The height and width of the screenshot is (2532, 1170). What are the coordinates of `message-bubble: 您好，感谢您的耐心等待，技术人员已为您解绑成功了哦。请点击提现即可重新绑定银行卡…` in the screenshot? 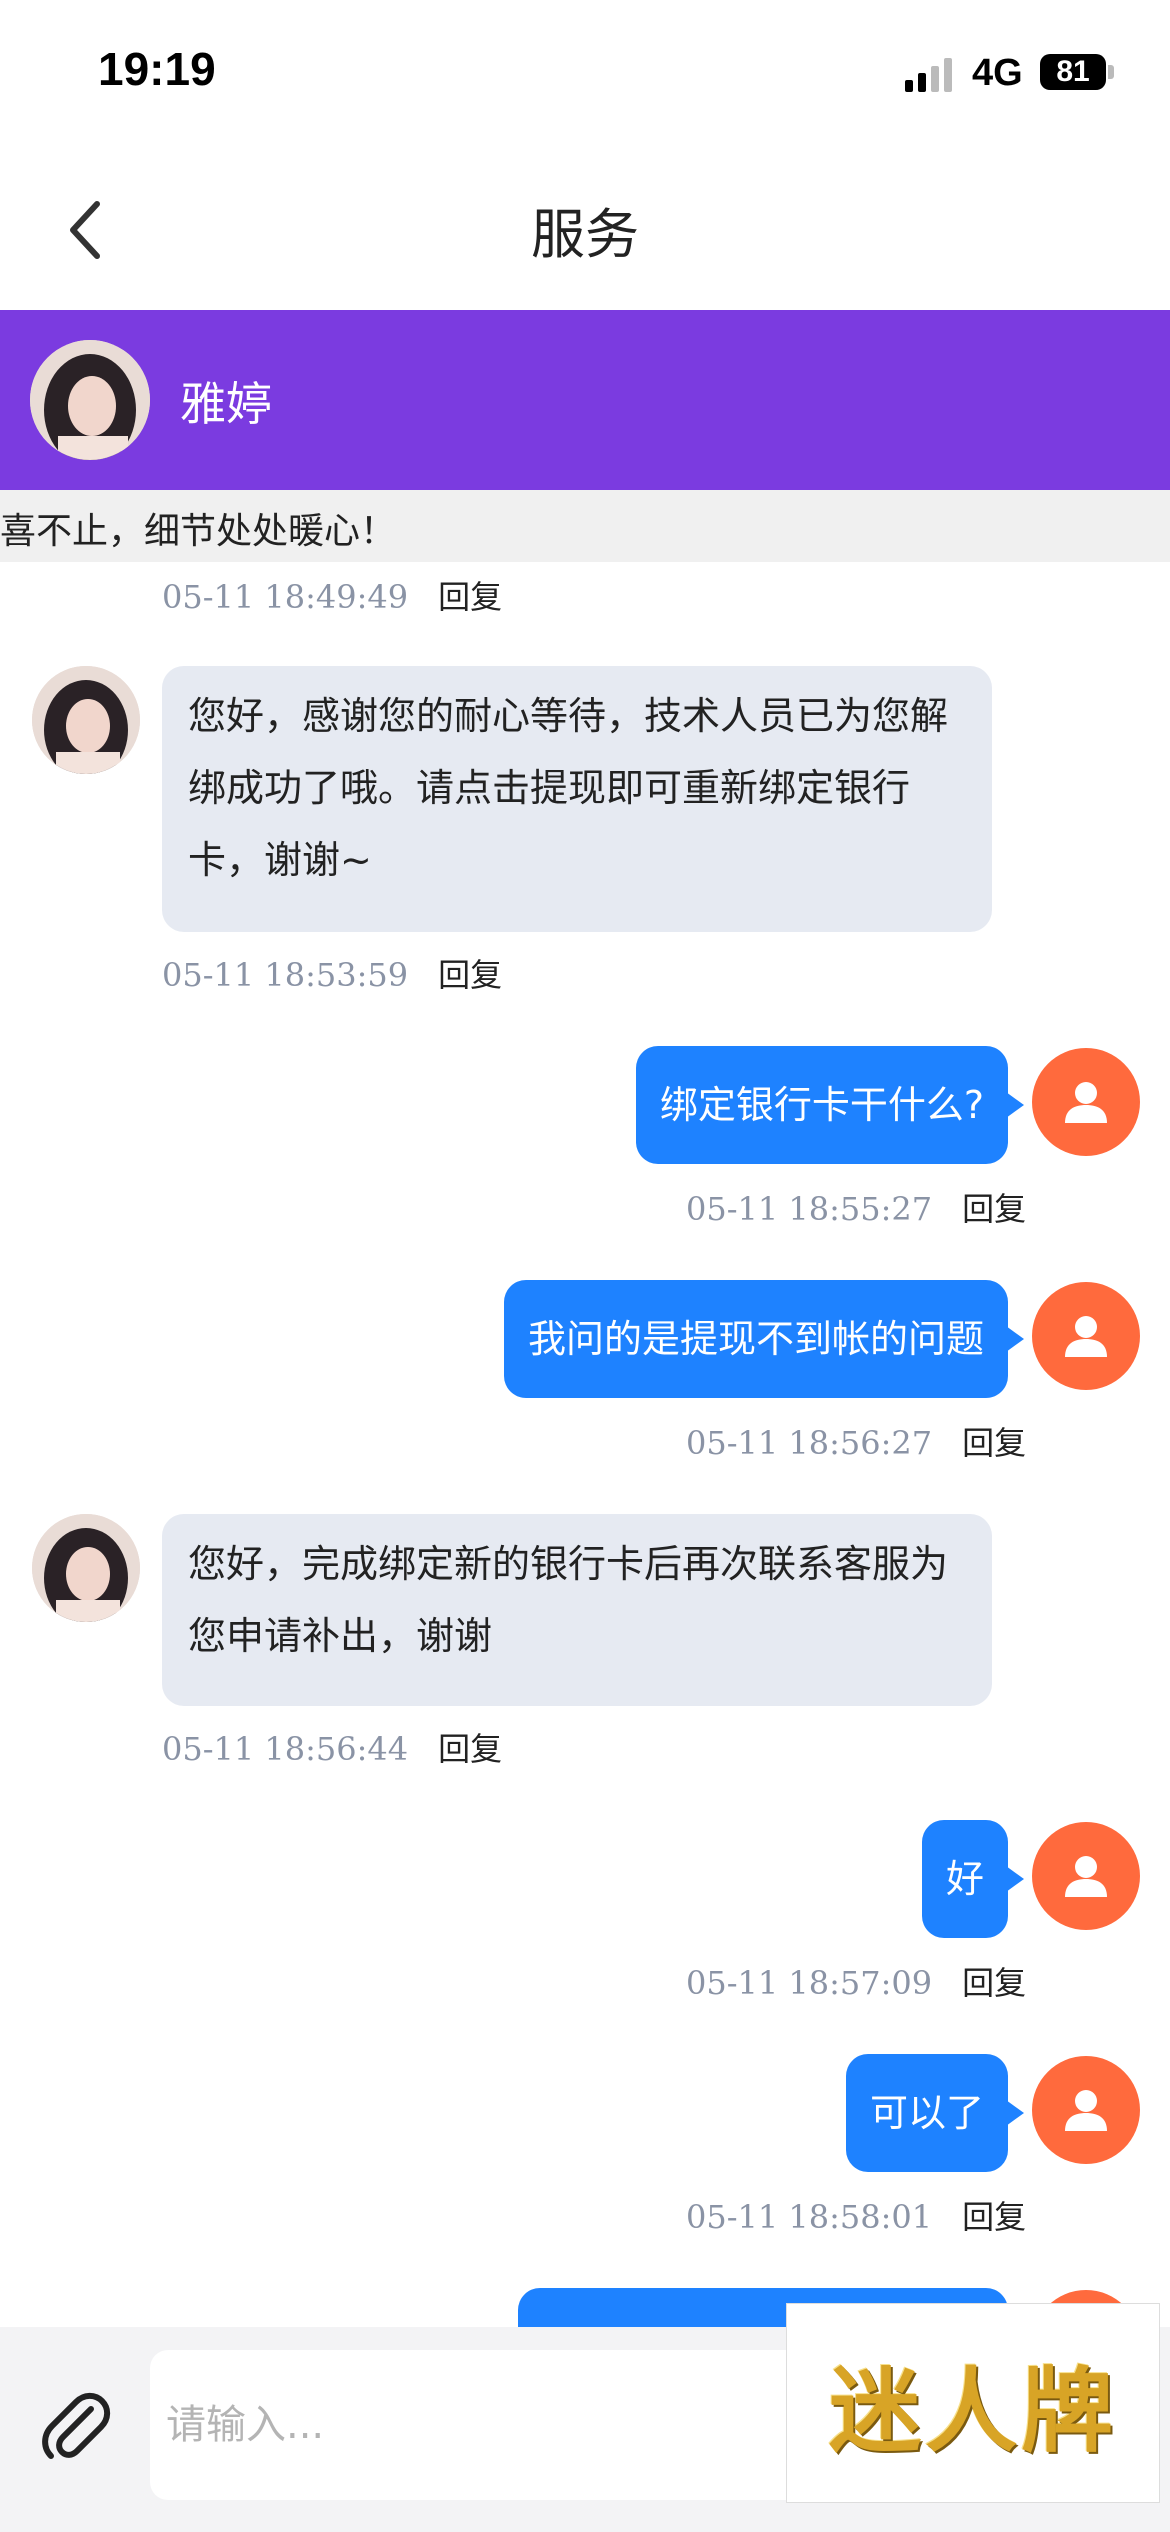 It's located at (577, 799).